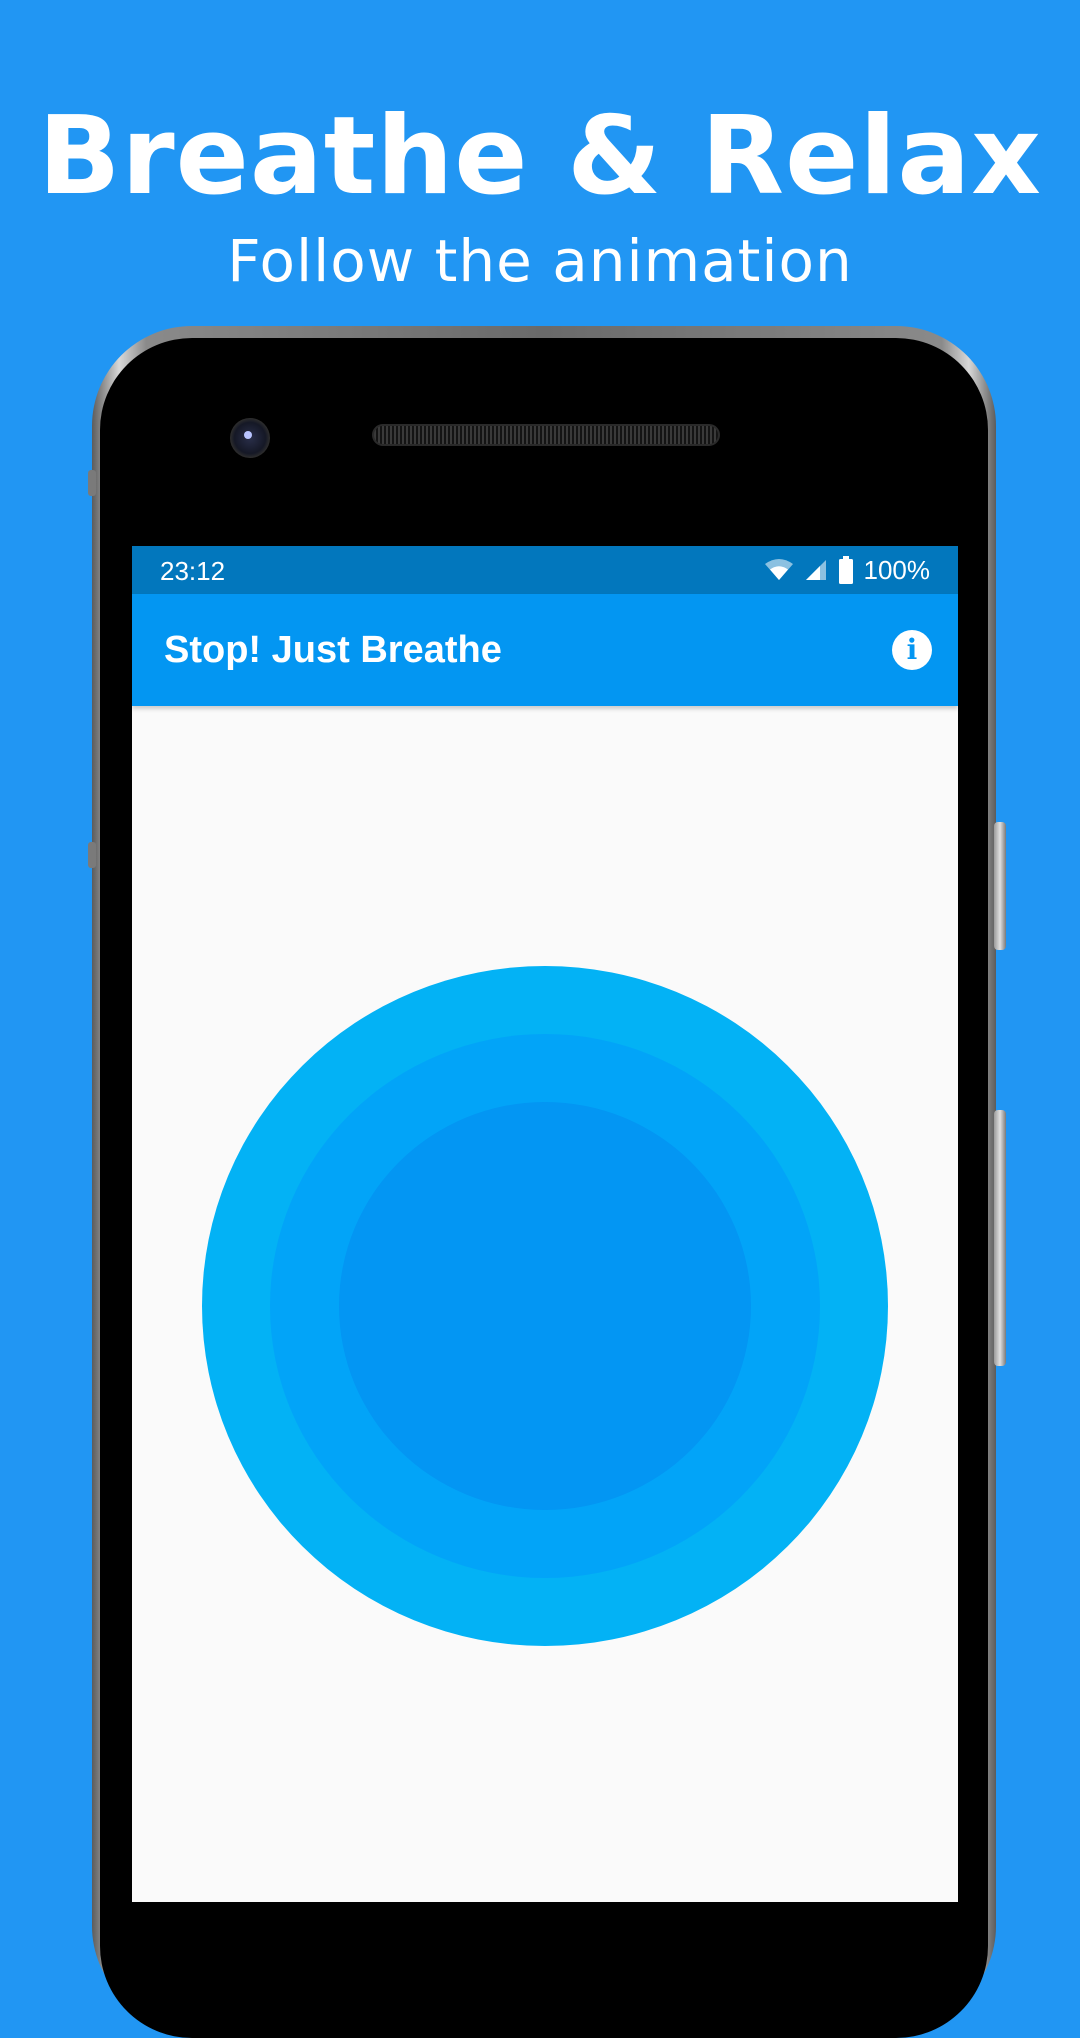  Describe the element at coordinates (545, 1306) in the screenshot. I see `breathing-circle-inner` at that location.